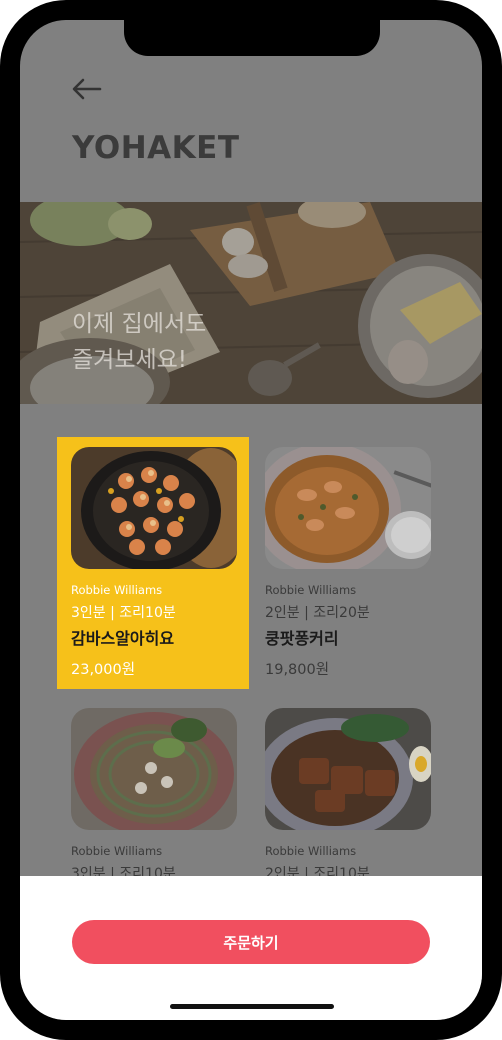  What do you see at coordinates (103, 670) in the screenshot?
I see `product-price: 23,000원` at bounding box center [103, 670].